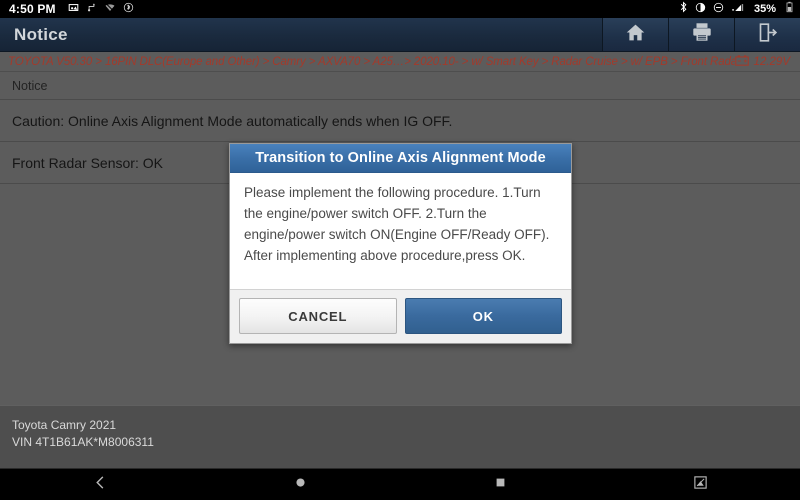 Image resolution: width=800 pixels, height=500 pixels. What do you see at coordinates (771, 61) in the screenshot?
I see `voltage-label: 12.29V` at bounding box center [771, 61].